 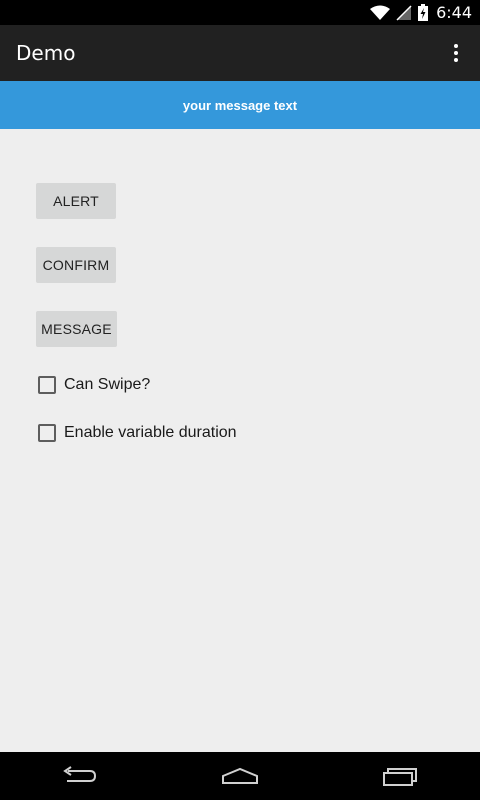 I want to click on status-icons: 6:44, so click(x=421, y=12).